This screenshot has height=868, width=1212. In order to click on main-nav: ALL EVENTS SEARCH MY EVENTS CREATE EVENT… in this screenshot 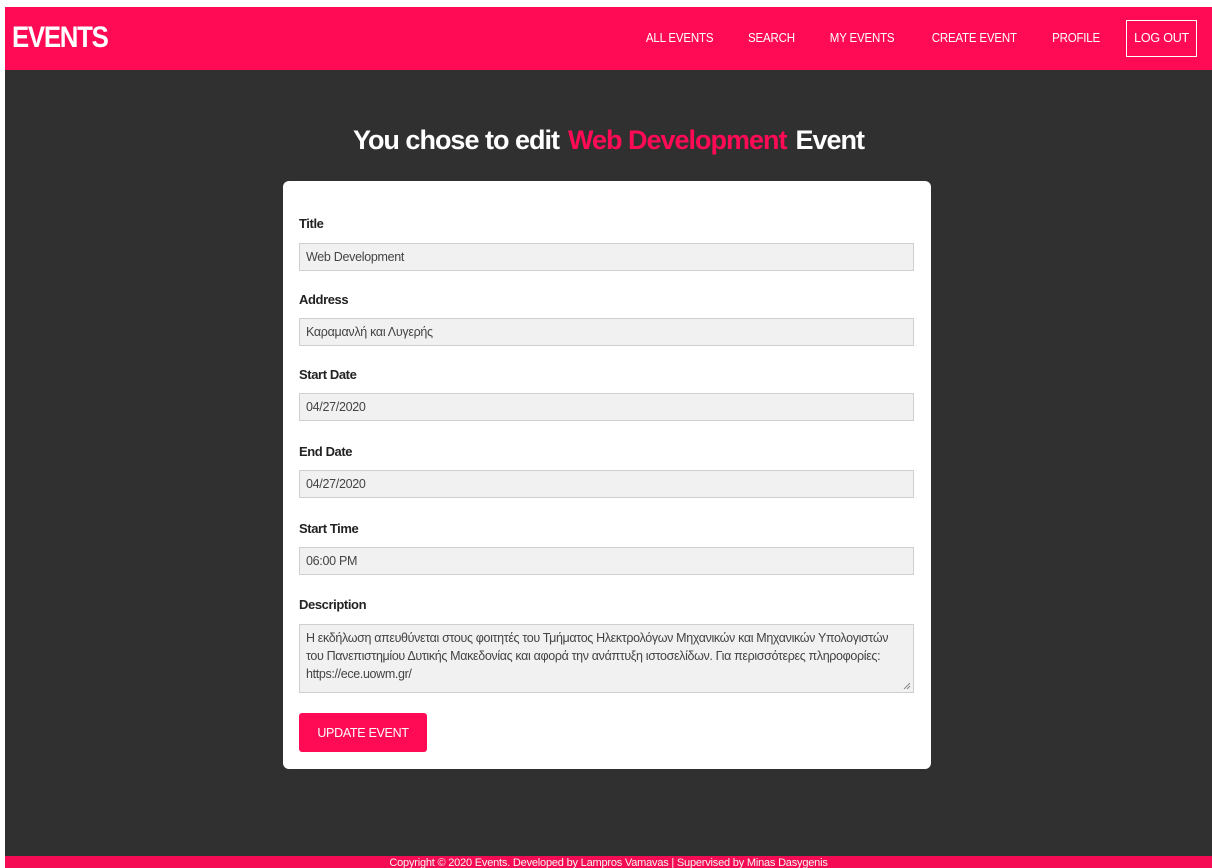, I will do `click(905, 38)`.